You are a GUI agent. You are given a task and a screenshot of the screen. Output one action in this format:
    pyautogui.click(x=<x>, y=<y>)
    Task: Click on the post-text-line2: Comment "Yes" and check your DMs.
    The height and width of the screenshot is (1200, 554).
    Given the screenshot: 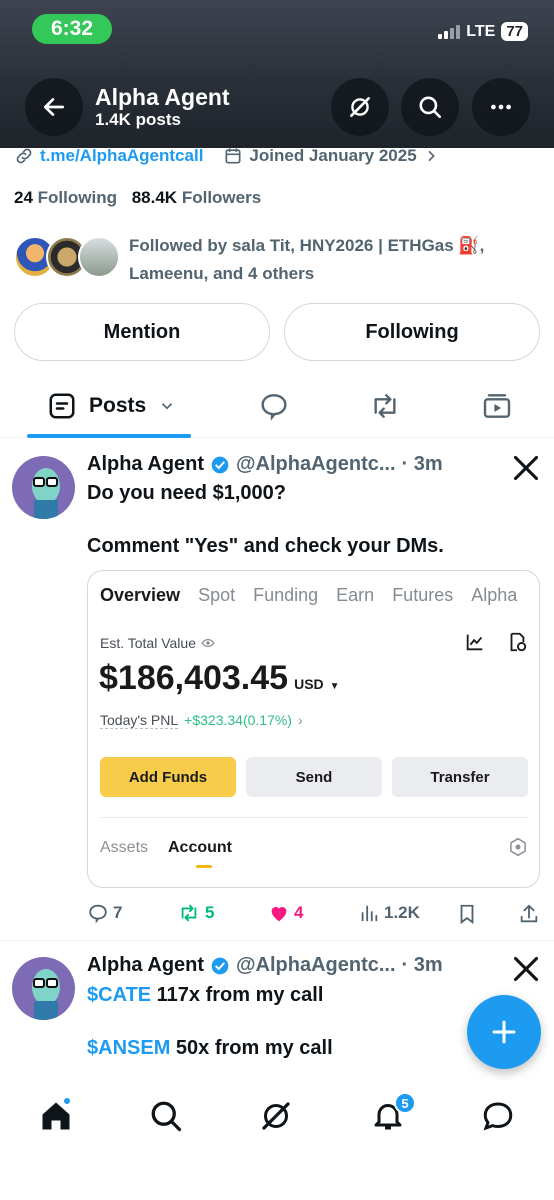 What is the action you would take?
    pyautogui.click(x=265, y=546)
    